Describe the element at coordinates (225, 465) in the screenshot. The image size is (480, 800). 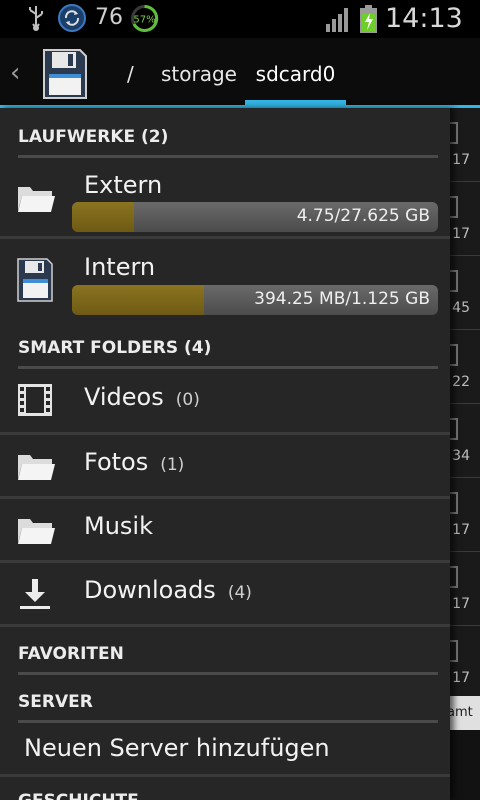
I see `smart-folder-fotos: Fotos (1)` at that location.